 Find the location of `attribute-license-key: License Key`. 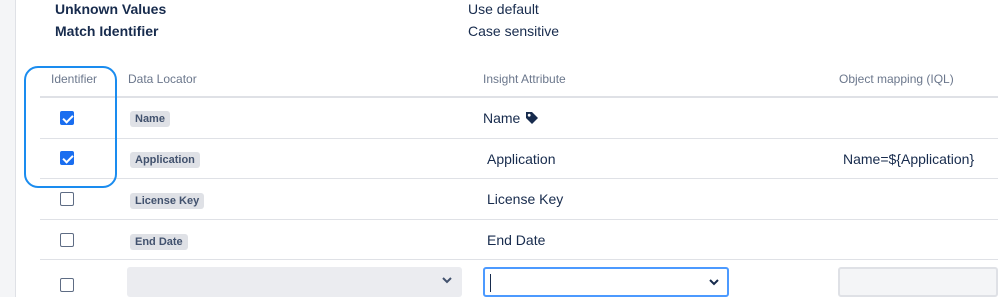

attribute-license-key: License Key is located at coordinates (525, 199).